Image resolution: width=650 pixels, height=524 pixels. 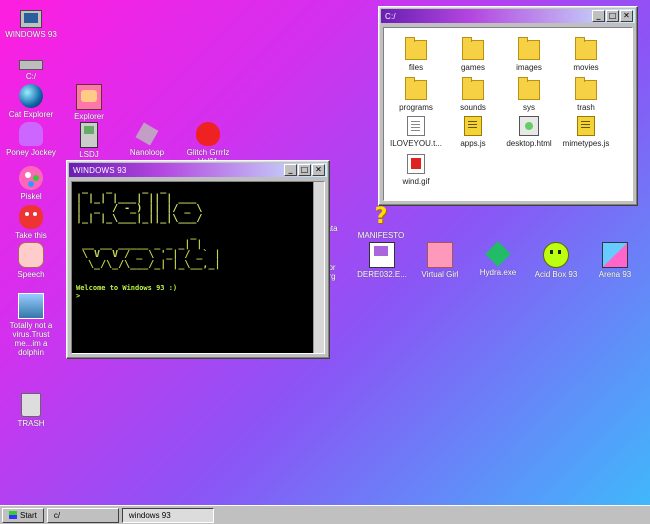 I want to click on icon-label: Poney Jockey, so click(x=31, y=152).